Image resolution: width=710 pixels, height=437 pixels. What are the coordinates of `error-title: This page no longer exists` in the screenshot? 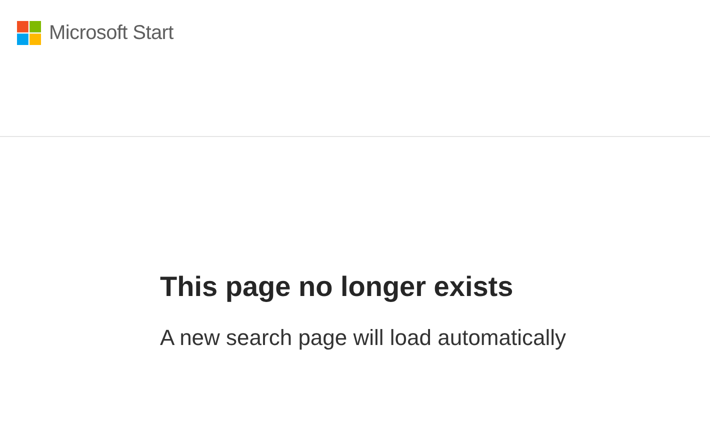 It's located at (337, 287).